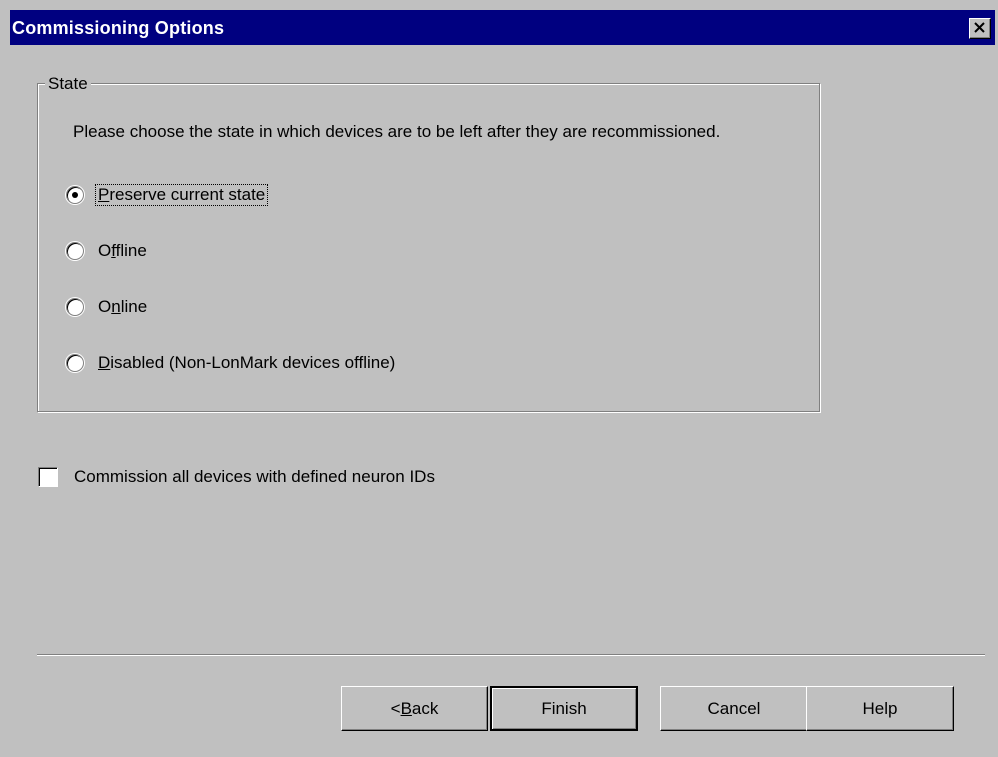 The height and width of the screenshot is (757, 998). I want to click on radio-online: Online, so click(107, 307).